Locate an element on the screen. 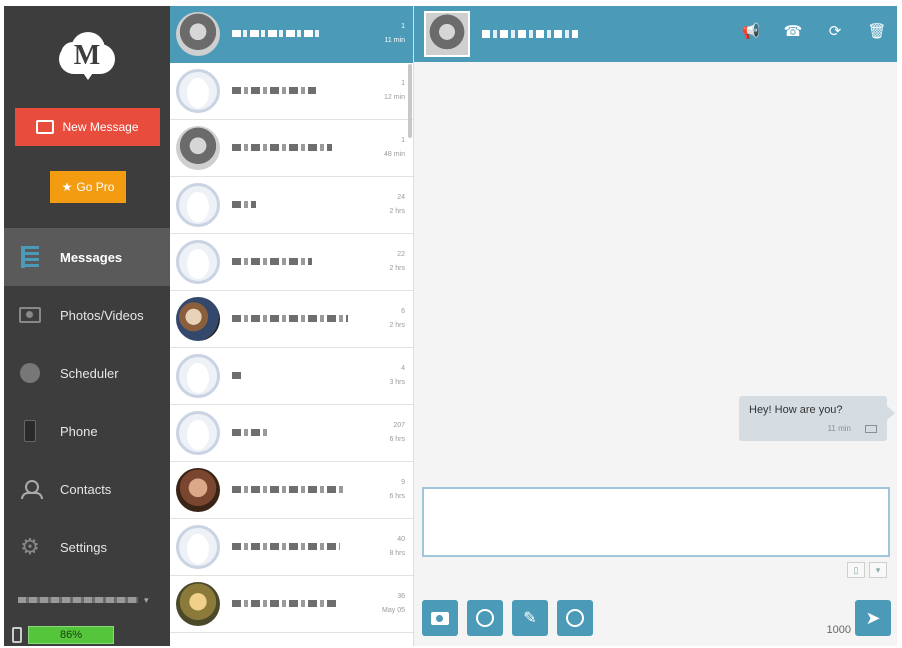  compose-mini-tools: ▯ ▾ is located at coordinates (867, 570).